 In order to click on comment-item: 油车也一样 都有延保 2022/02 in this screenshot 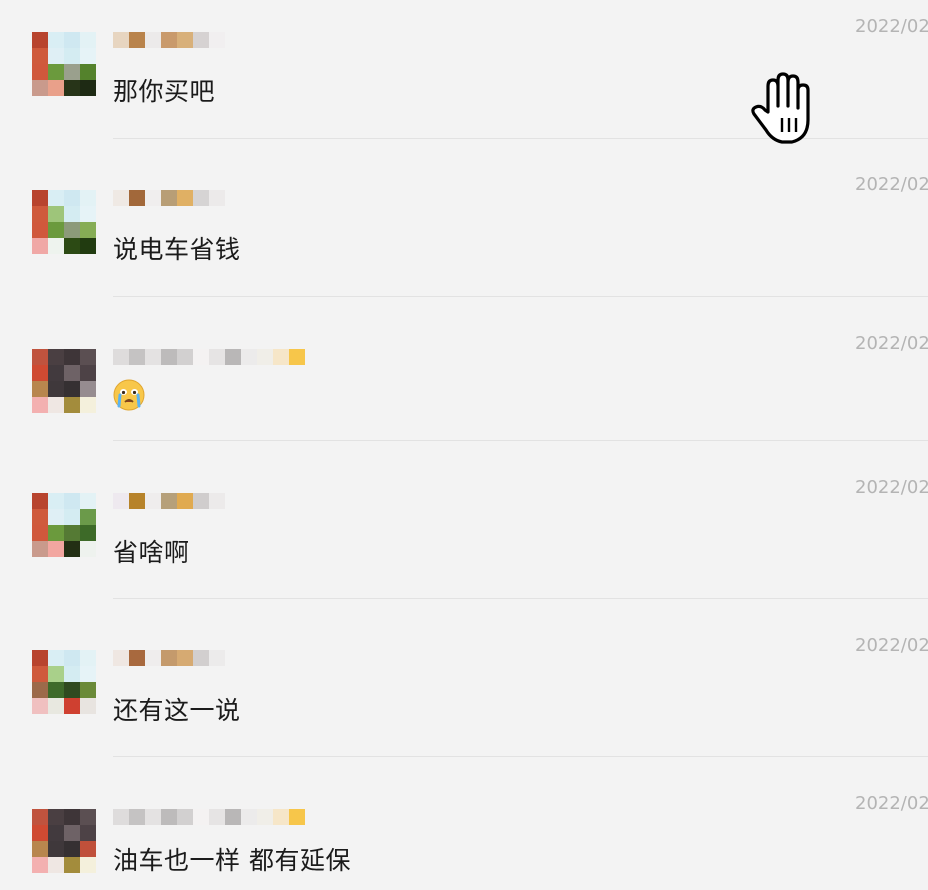, I will do `click(464, 823)`.